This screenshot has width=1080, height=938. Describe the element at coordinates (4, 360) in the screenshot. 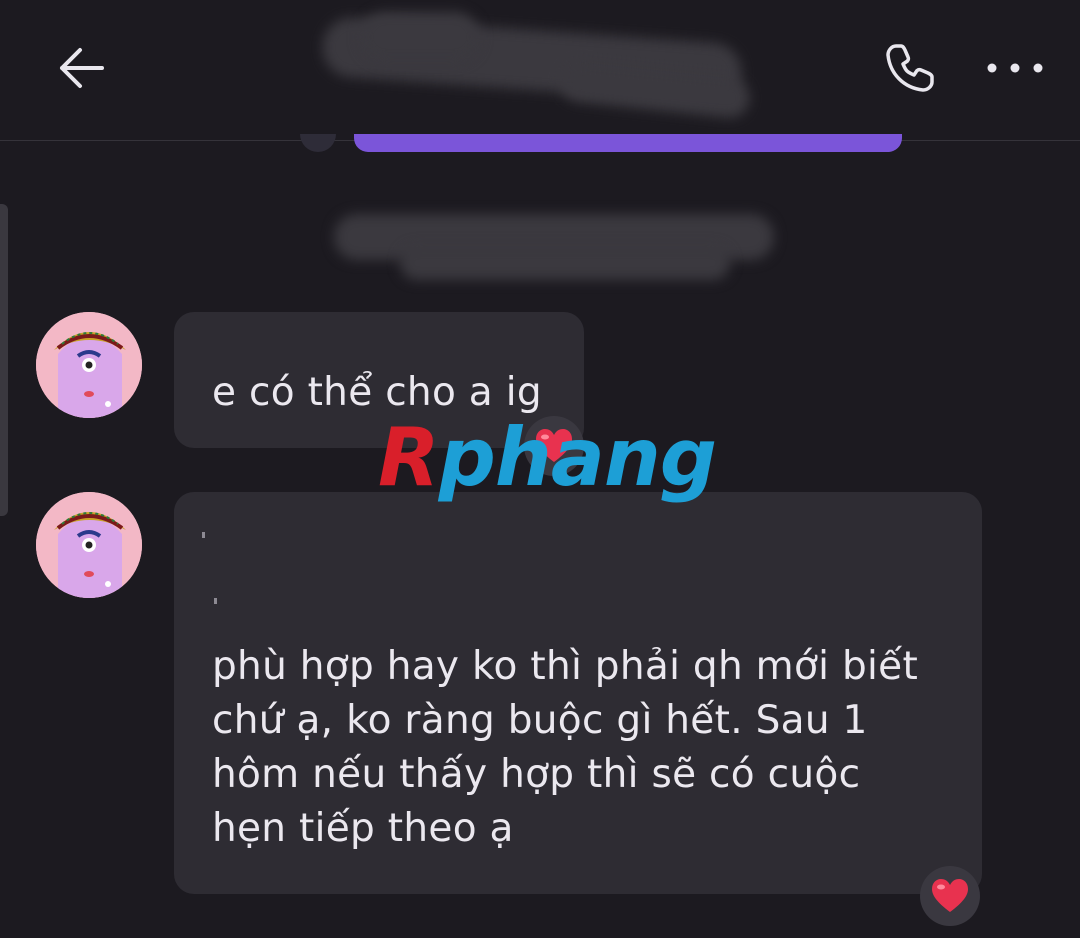

I see `scrollbar` at that location.